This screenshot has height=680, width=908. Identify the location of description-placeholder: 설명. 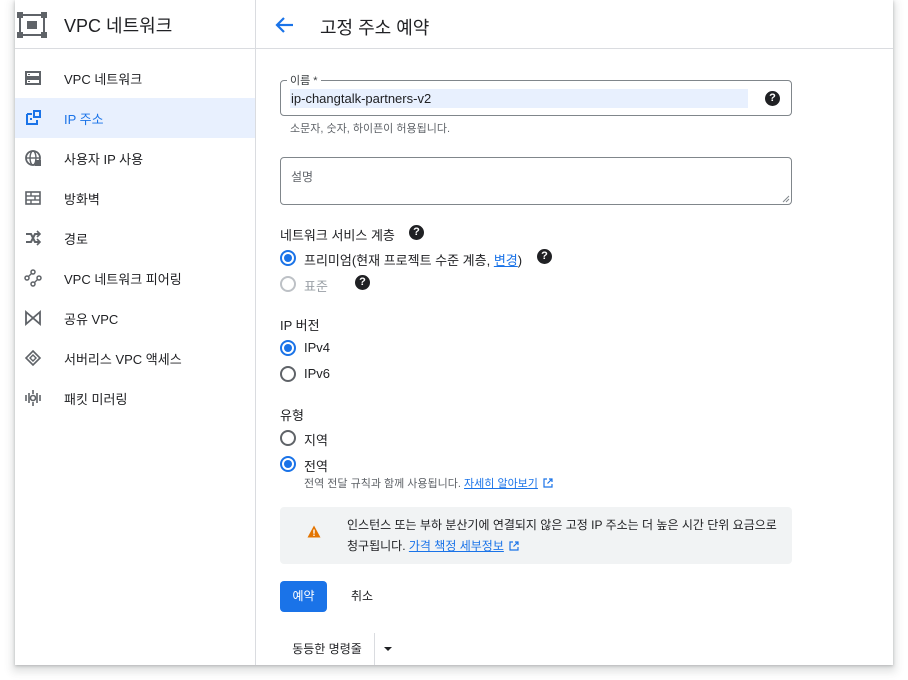
(302, 177).